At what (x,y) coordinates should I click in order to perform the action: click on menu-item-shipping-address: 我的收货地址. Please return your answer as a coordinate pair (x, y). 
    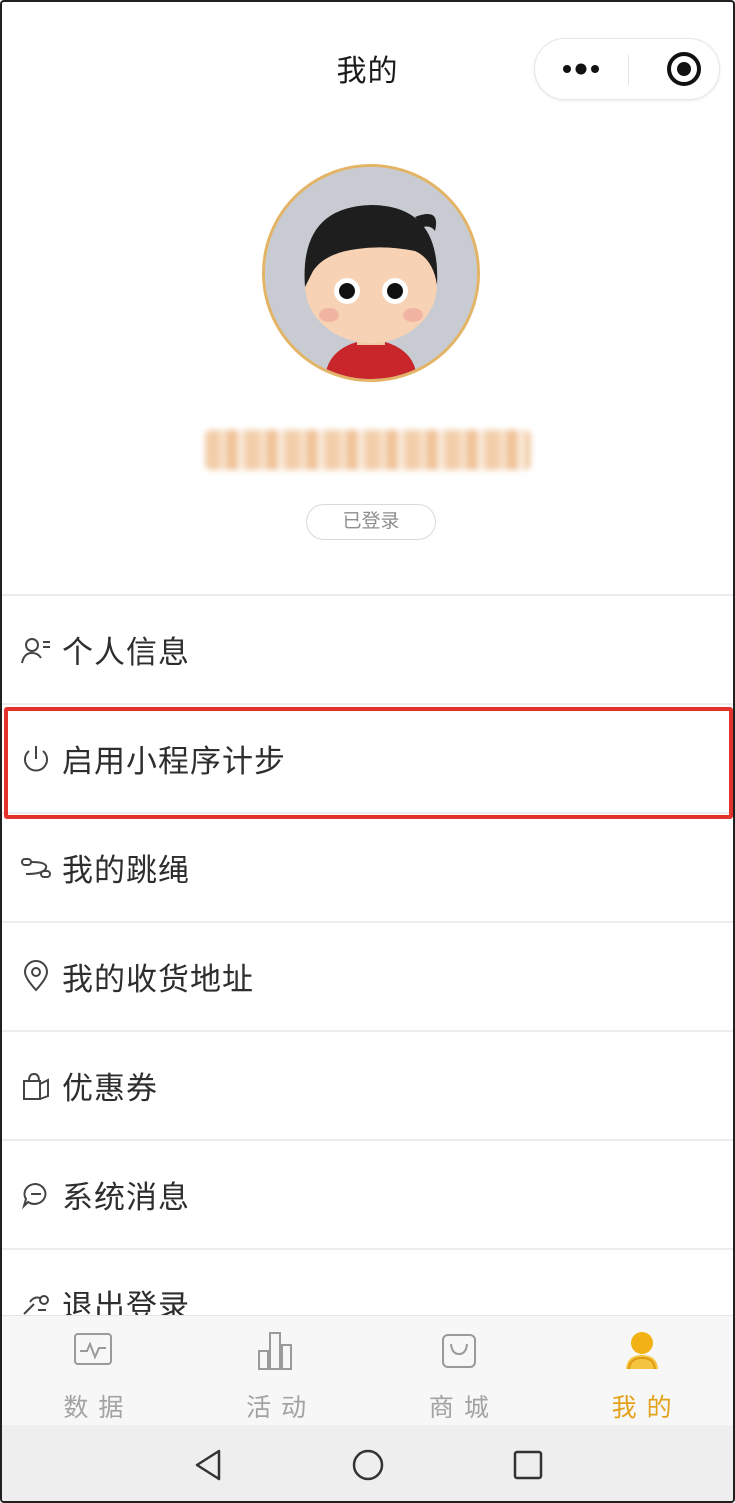
    Looking at the image, I should click on (367, 977).